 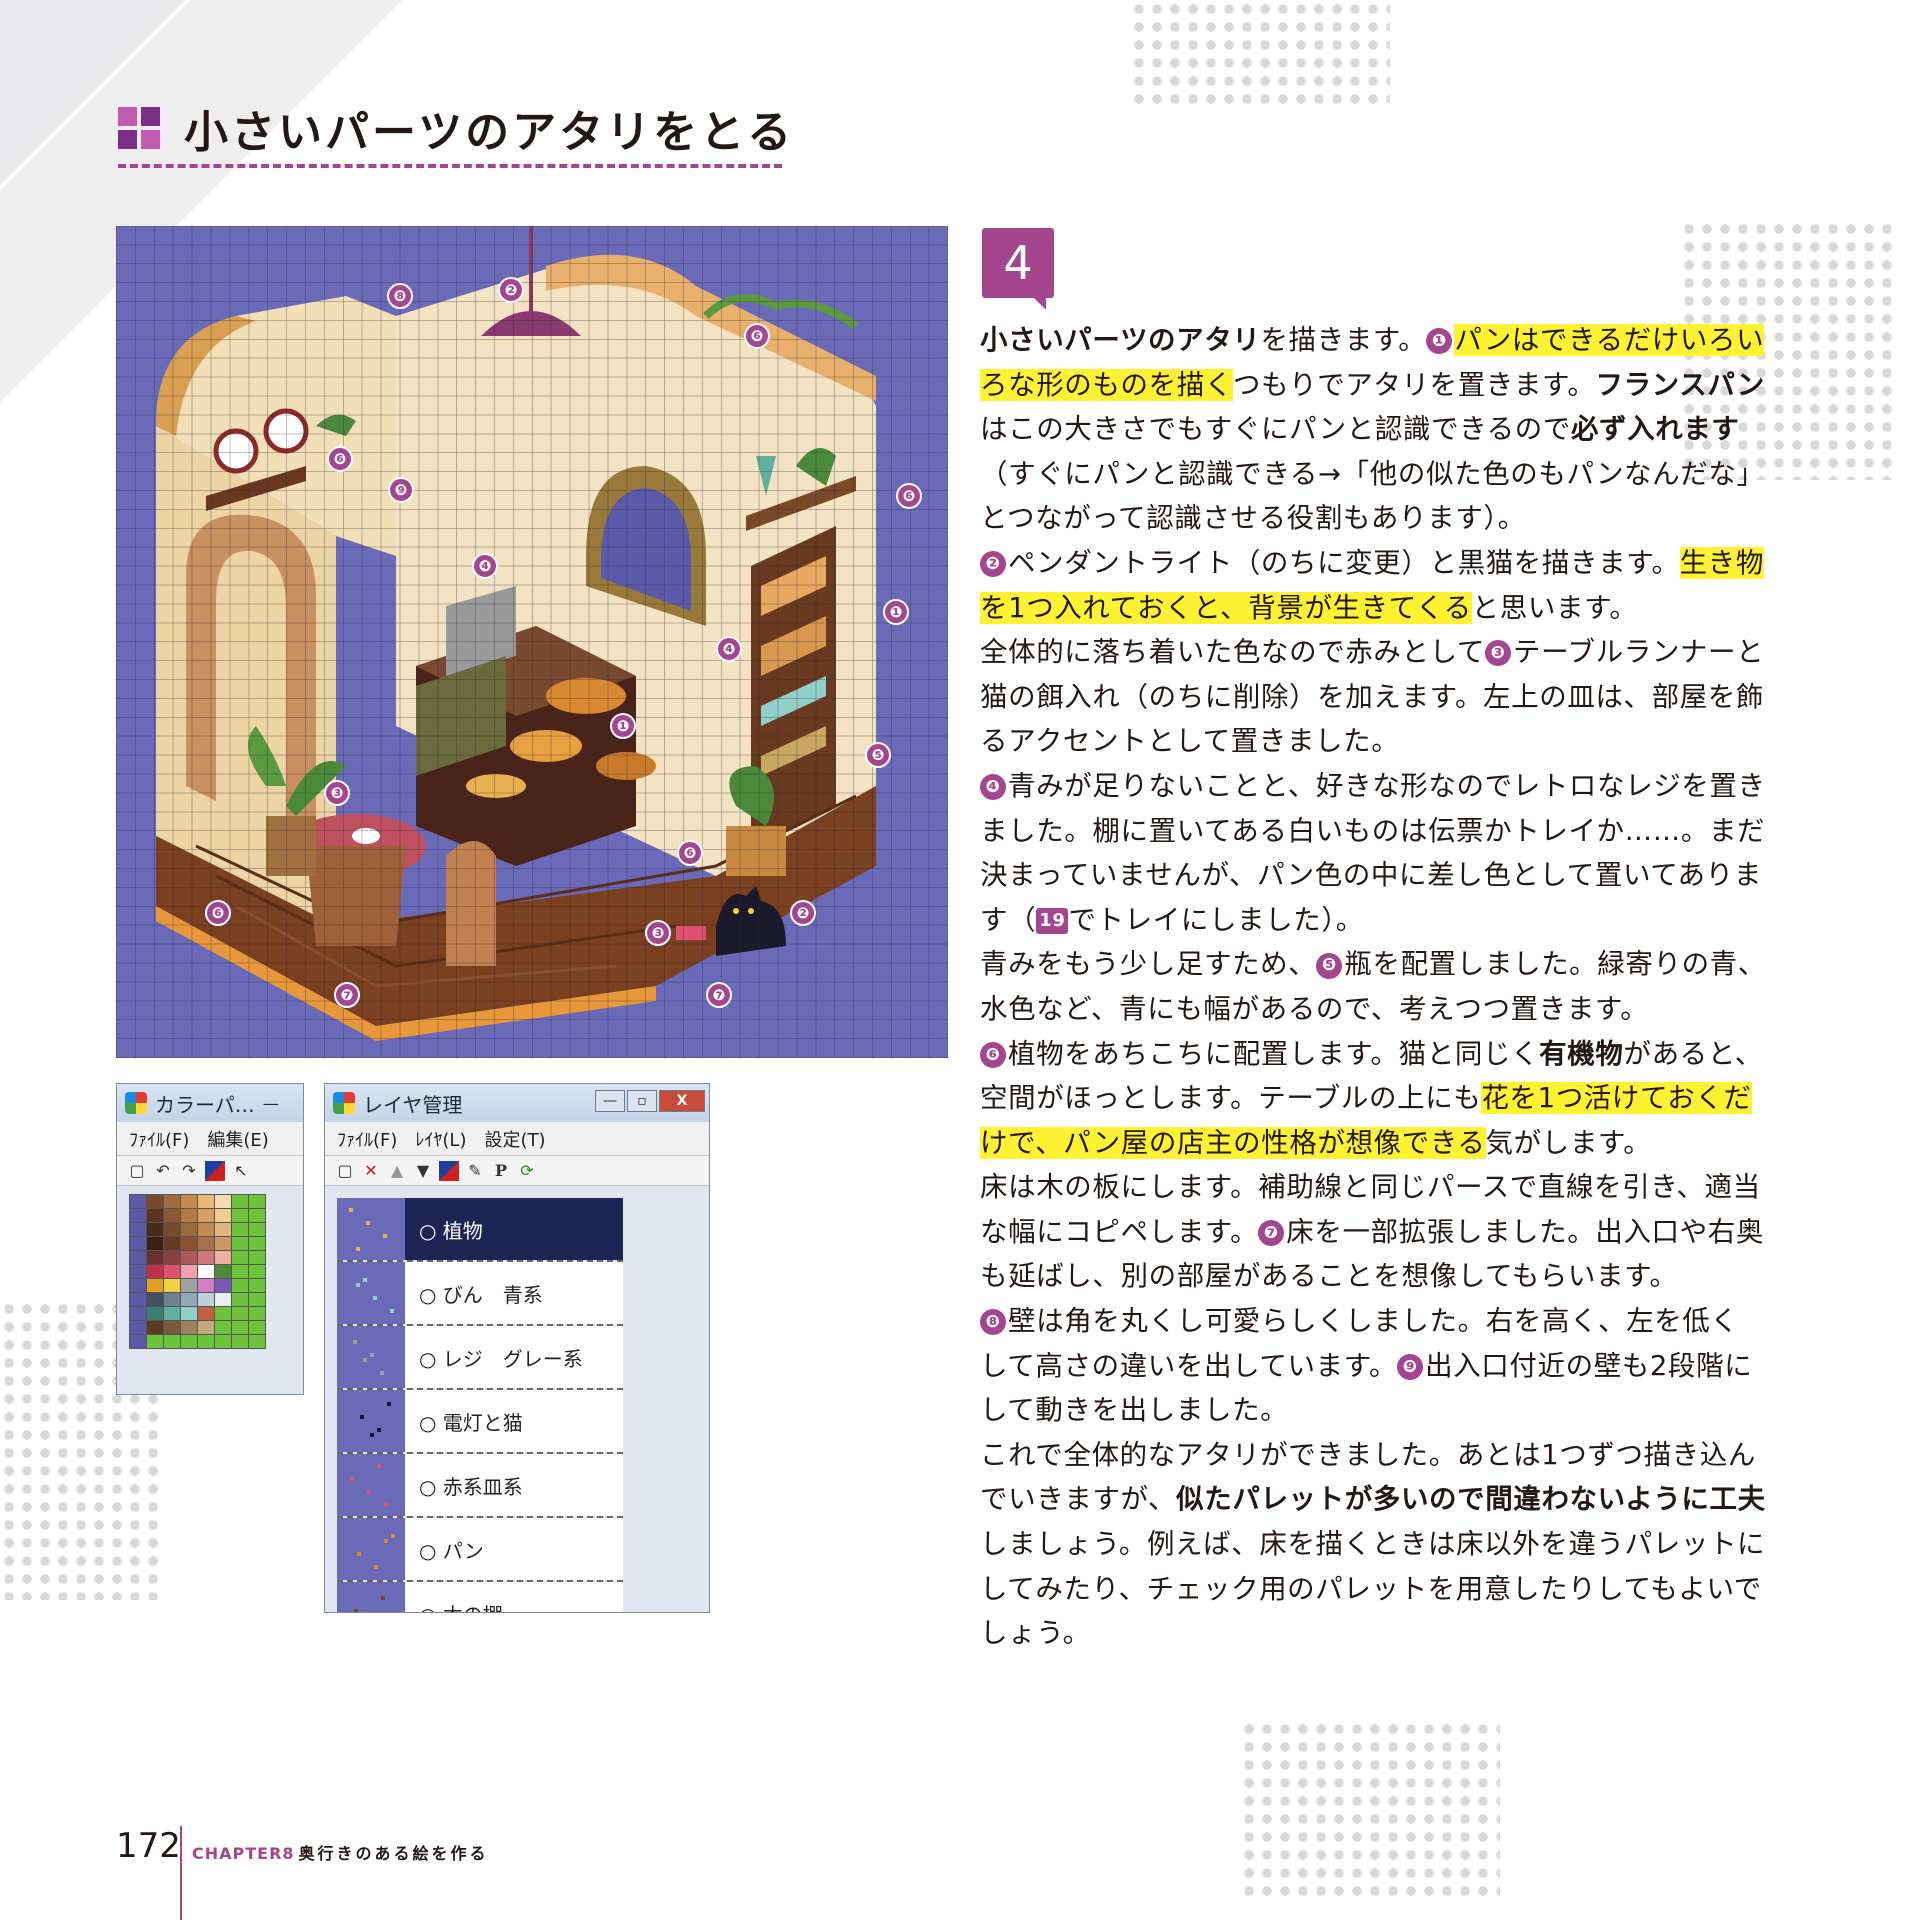 What do you see at coordinates (514, 1139) in the screenshot?
I see `menu-settings: 設定(T)` at bounding box center [514, 1139].